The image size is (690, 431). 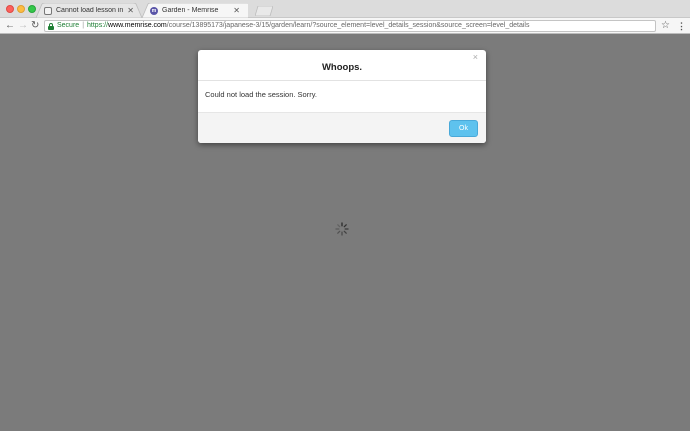 I want to click on secure-label: Secure, so click(x=68, y=25).